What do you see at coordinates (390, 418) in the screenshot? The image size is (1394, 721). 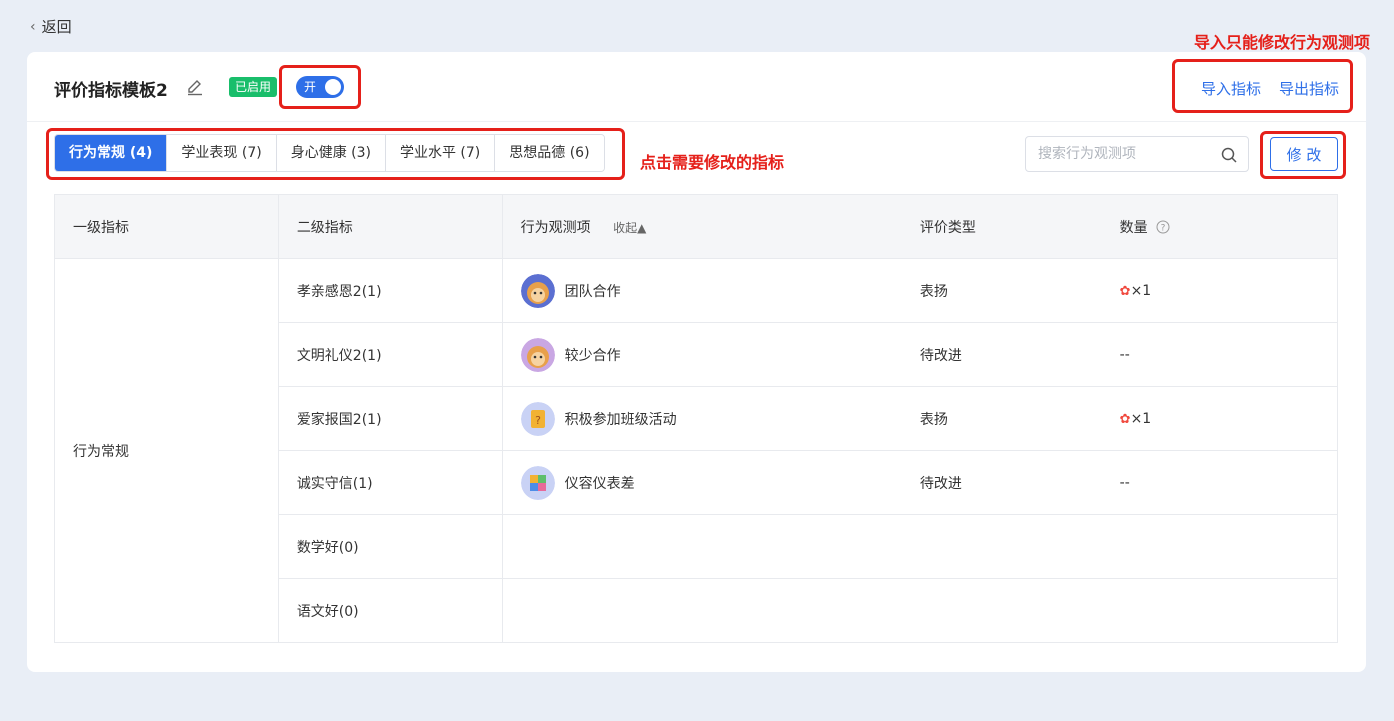 I see `level2-cell: 爱家报国2(1)` at bounding box center [390, 418].